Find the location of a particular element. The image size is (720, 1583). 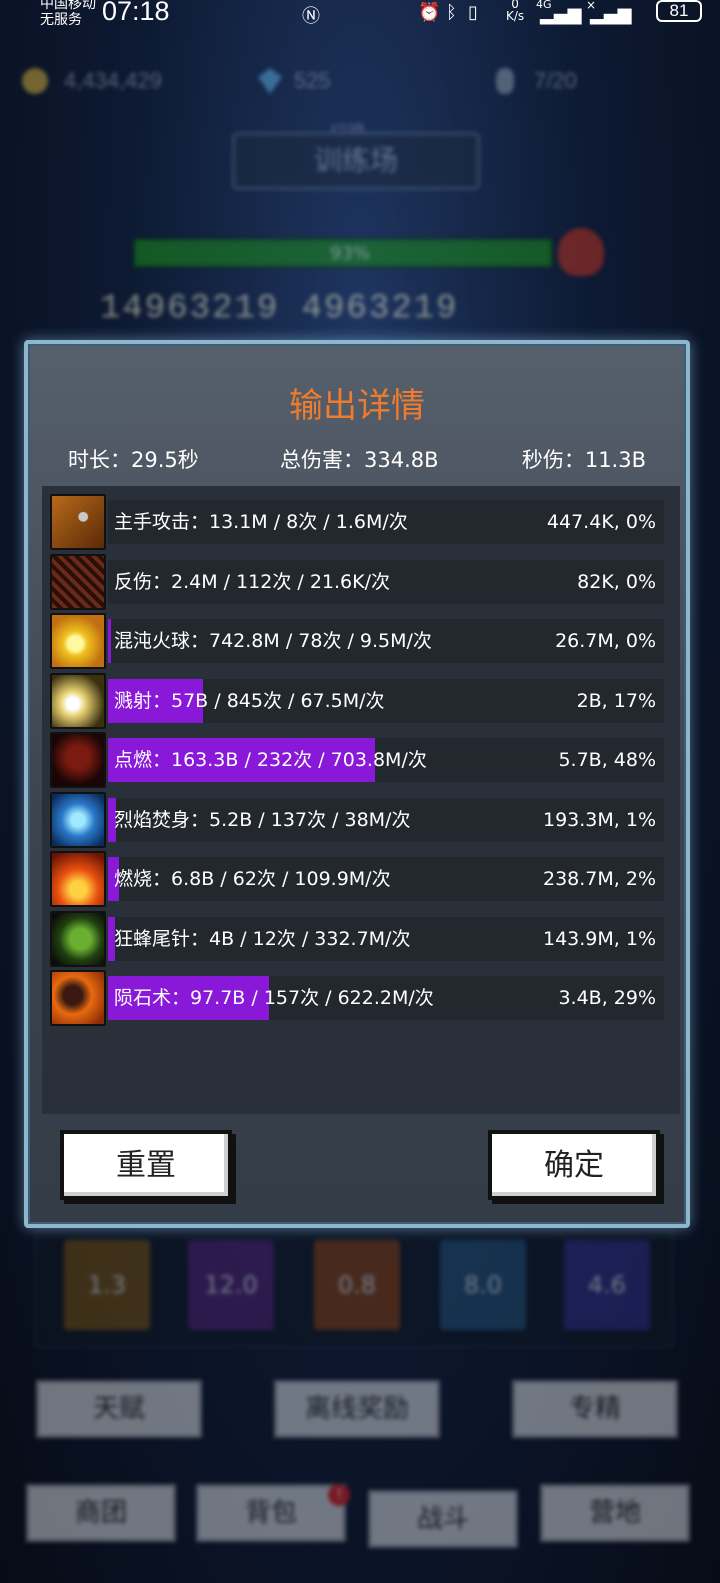

skill-slot-3: 0.8 is located at coordinates (357, 1285).